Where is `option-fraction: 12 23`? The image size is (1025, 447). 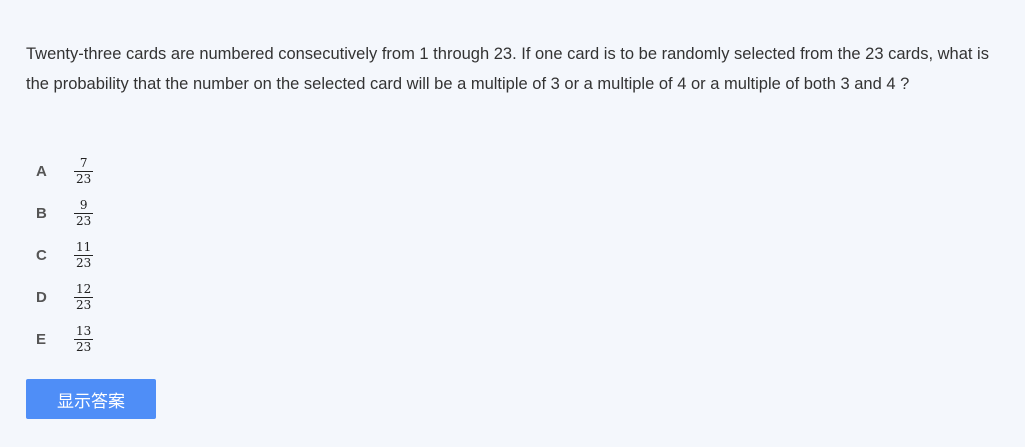
option-fraction: 12 23 is located at coordinates (84, 296).